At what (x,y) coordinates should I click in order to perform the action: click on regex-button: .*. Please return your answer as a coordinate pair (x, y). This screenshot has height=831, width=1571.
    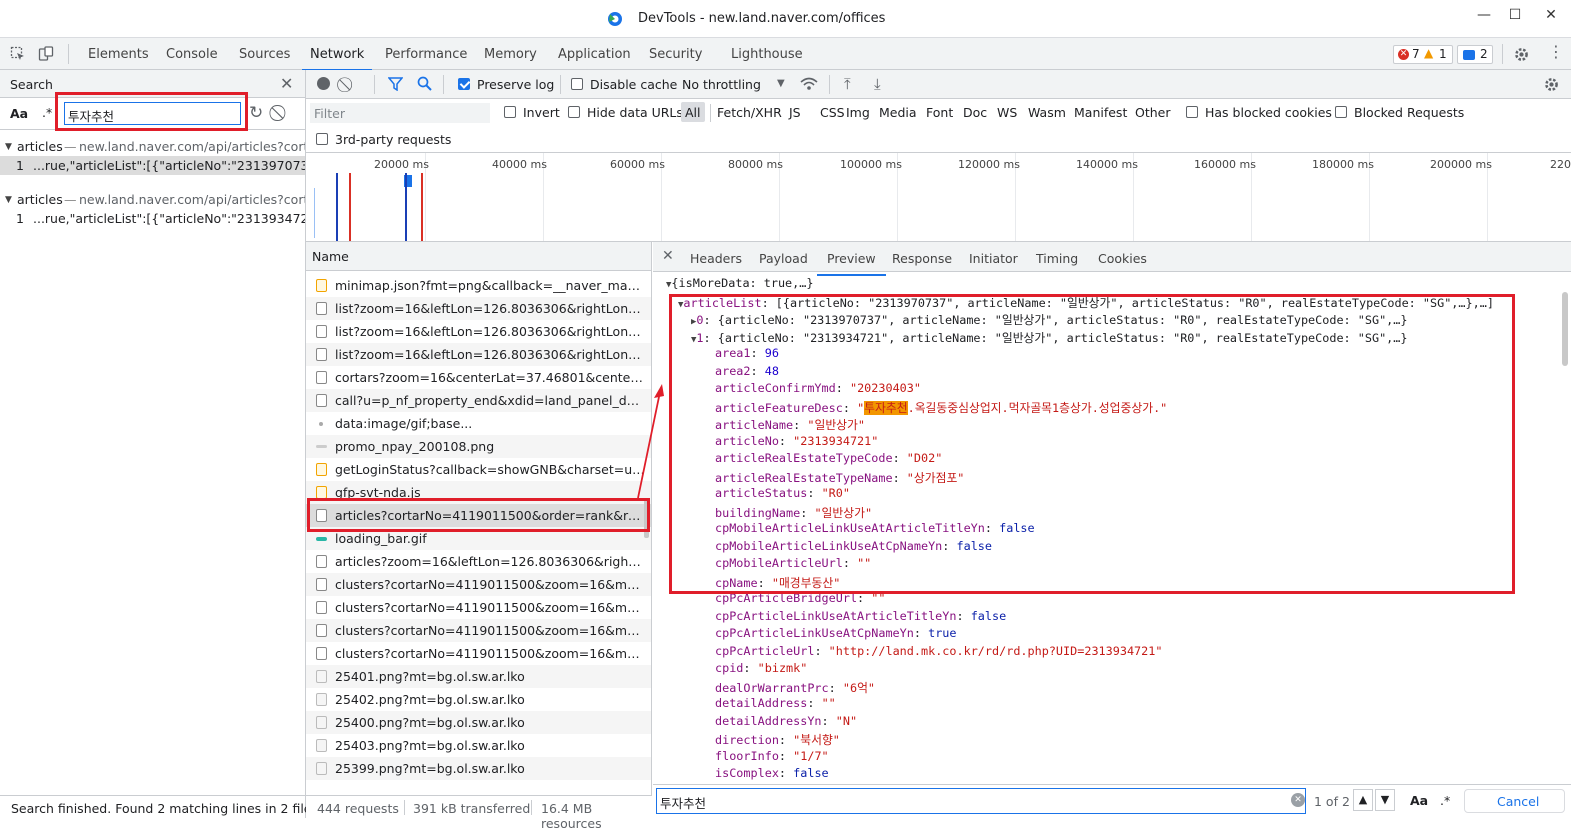
    Looking at the image, I should click on (47, 112).